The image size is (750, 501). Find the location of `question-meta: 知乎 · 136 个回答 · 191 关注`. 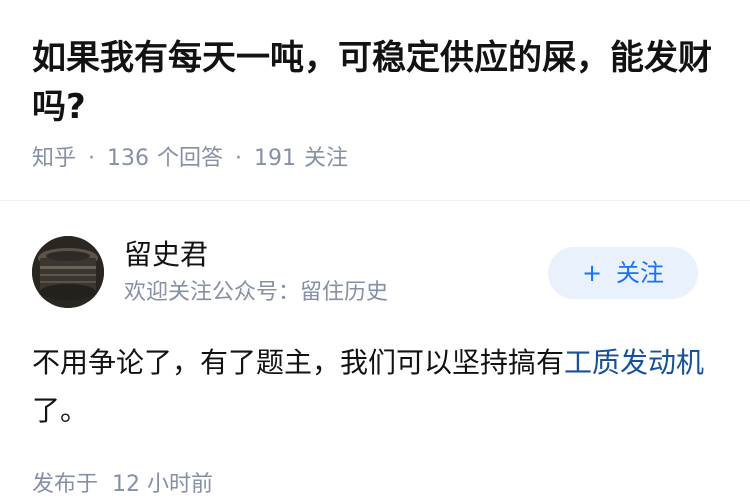

question-meta: 知乎 · 136 个回答 · 191 关注 is located at coordinates (190, 159).